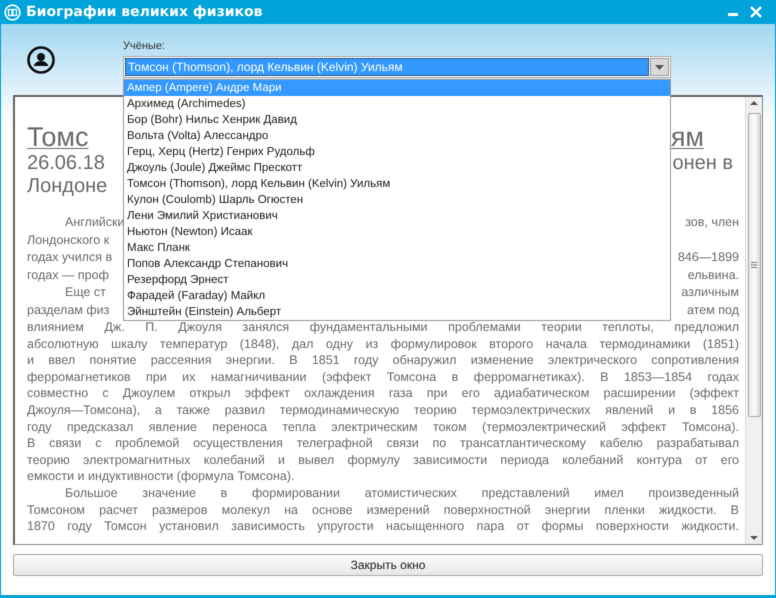  Describe the element at coordinates (383, 526) in the screenshot. I see `body-text: 1870 году Томсон установил зависимость упругости насыщенного пара от формы поверхности жидкости.` at that location.